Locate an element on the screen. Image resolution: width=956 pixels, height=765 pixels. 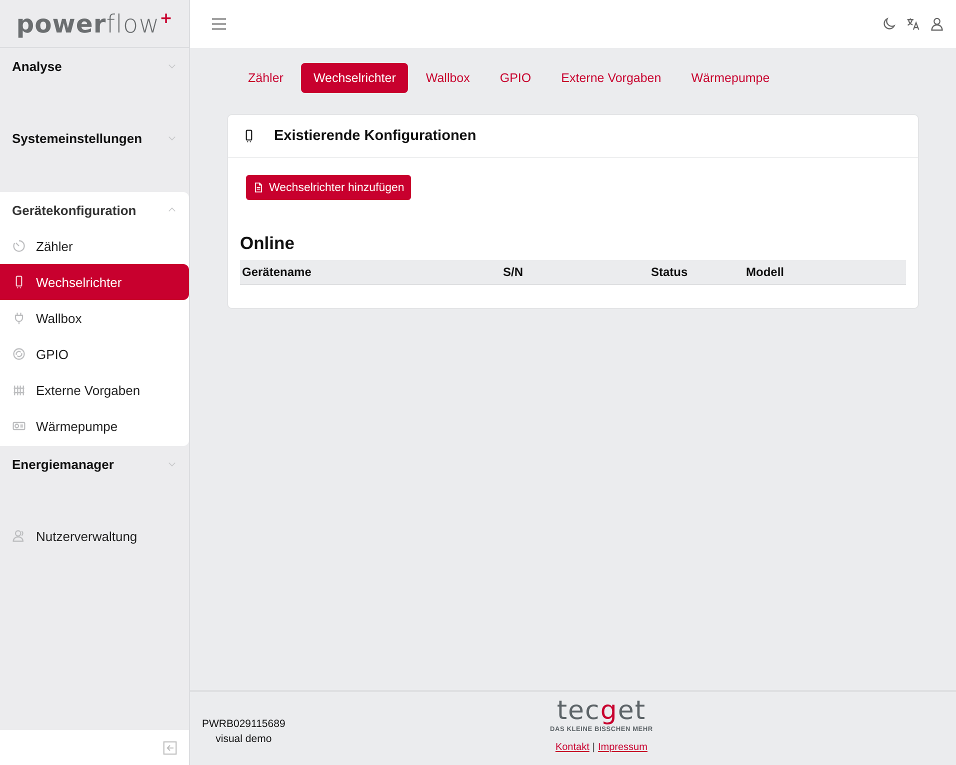
fence-icon is located at coordinates (19, 390).